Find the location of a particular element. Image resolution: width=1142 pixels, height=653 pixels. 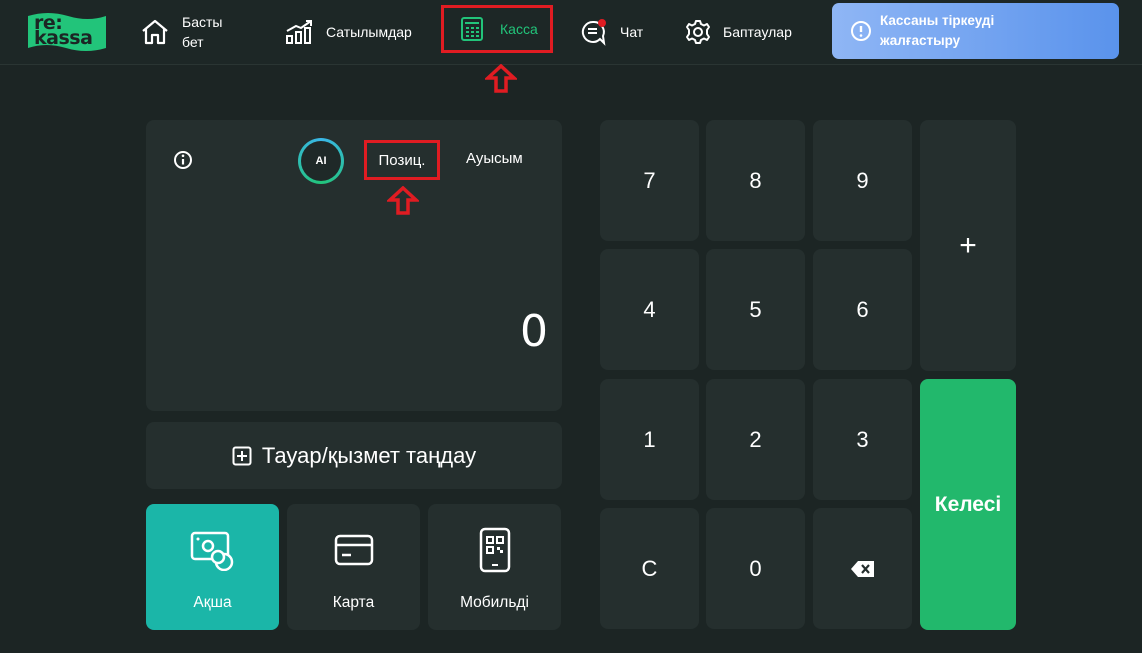

payment-card-label: Карта is located at coordinates (353, 602).